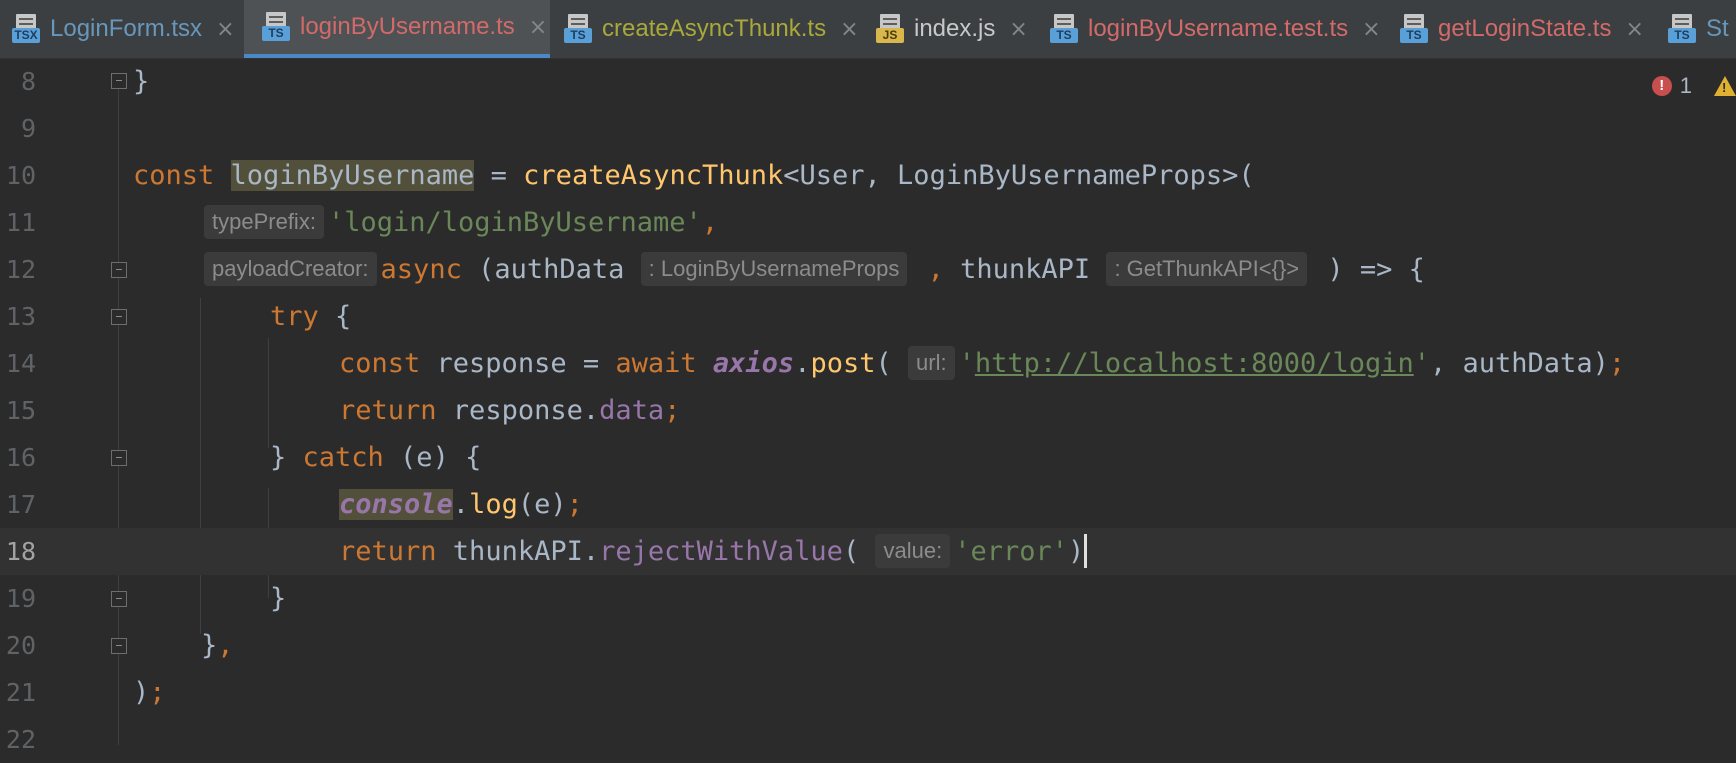 The image size is (1736, 763). I want to click on code-text: },, so click(217, 645).